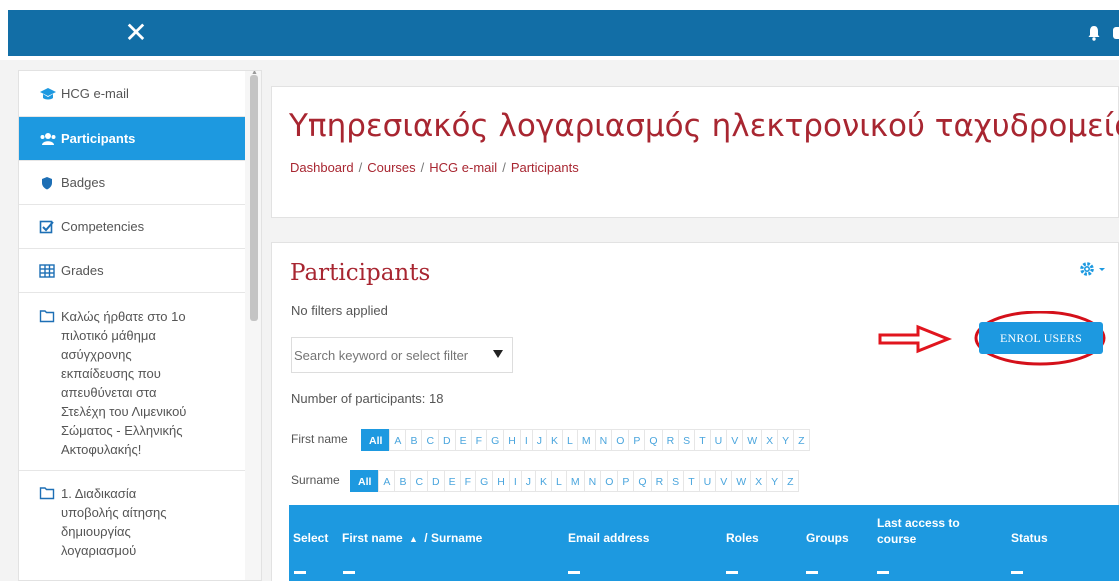  Describe the element at coordinates (349, 572) in the screenshot. I see `collapse-name-icon` at that location.